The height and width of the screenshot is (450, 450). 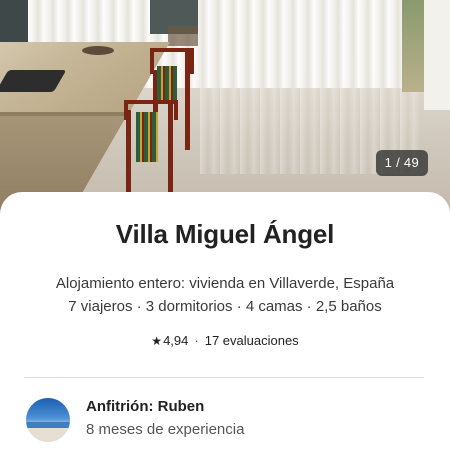 What do you see at coordinates (157, 341) in the screenshot?
I see `star-icon: ★` at bounding box center [157, 341].